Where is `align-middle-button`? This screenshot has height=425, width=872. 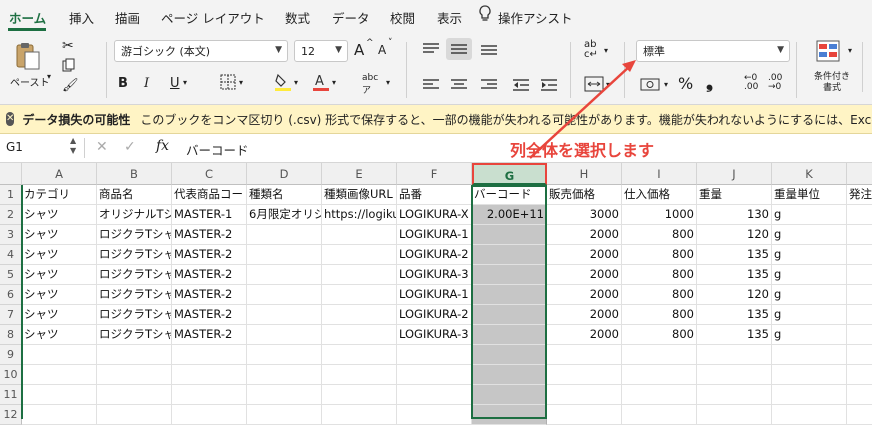 align-middle-button is located at coordinates (459, 49).